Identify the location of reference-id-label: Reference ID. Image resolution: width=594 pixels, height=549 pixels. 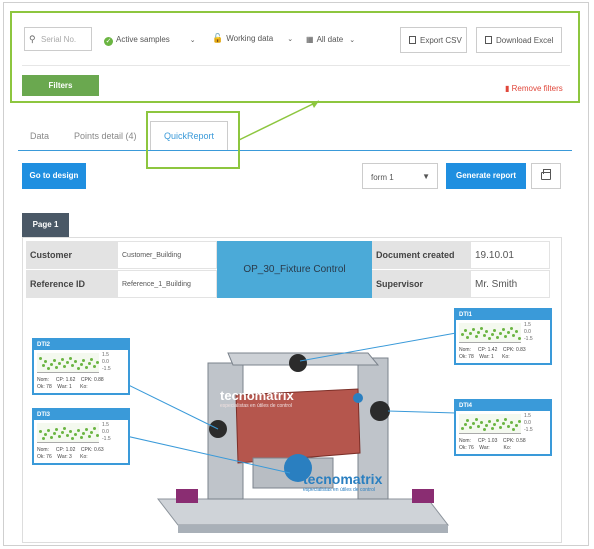
(71, 284).